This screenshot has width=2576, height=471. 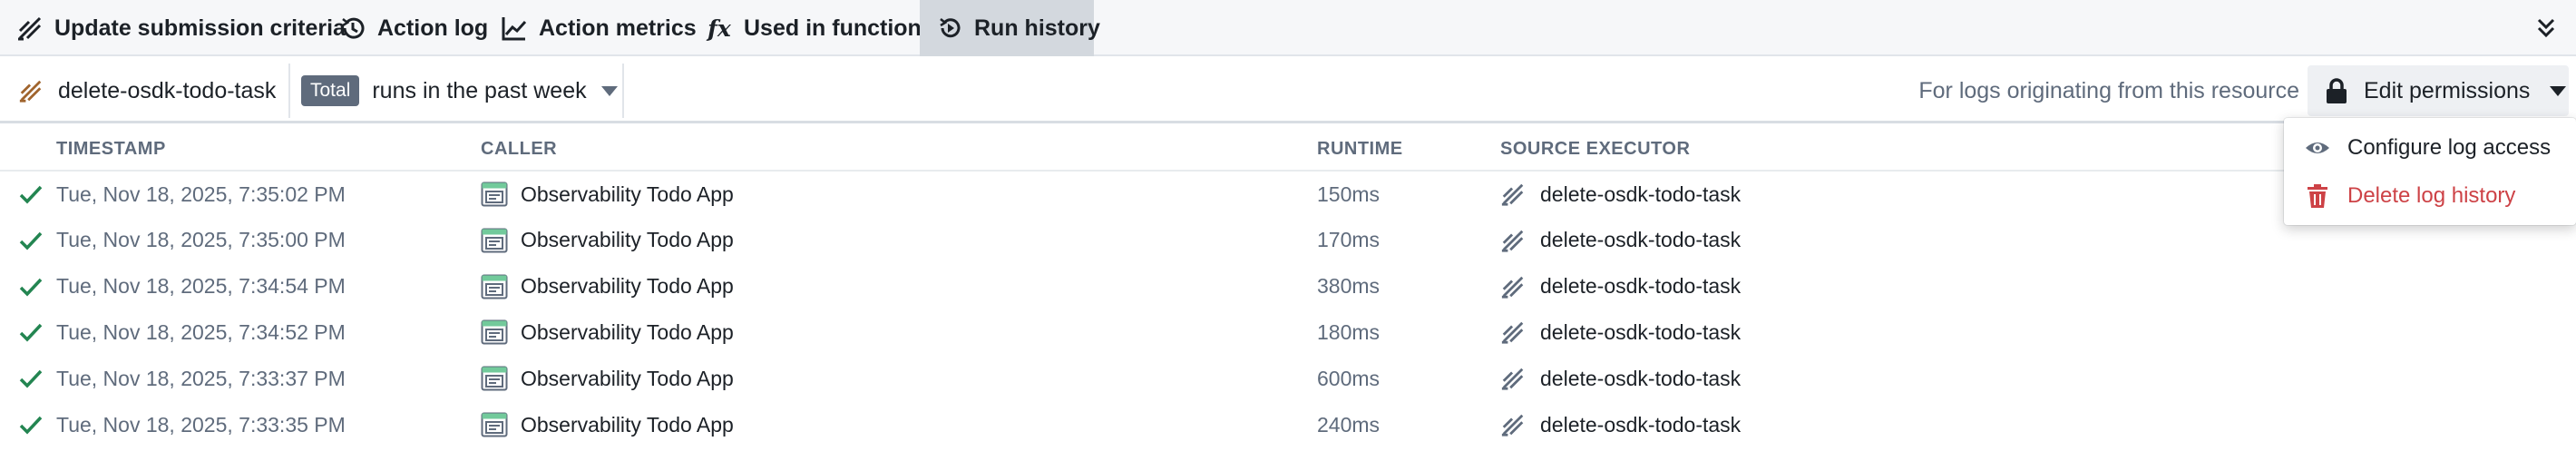 I want to click on tab-label: Action metrics, so click(x=618, y=28).